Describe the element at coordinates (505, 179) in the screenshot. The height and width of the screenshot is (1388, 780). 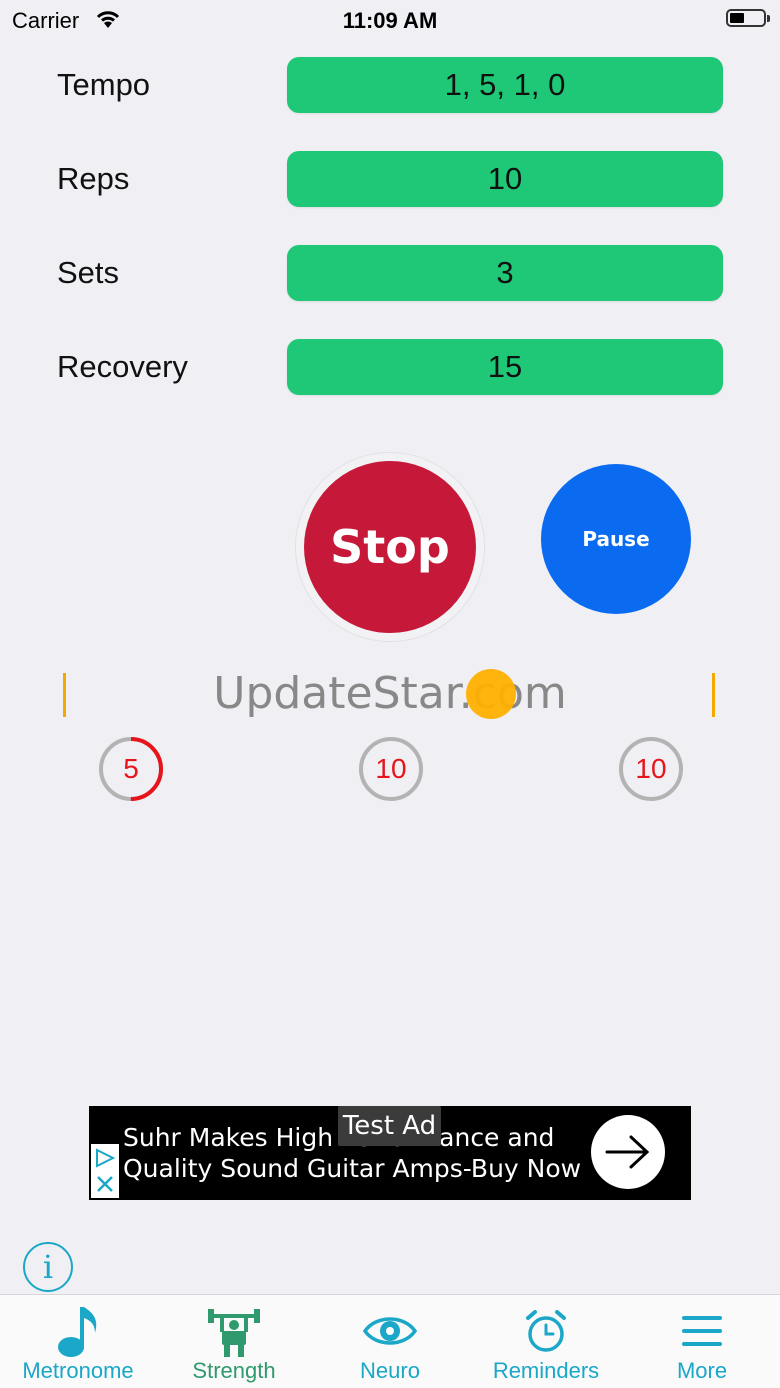
I see `reps-field: 10` at that location.